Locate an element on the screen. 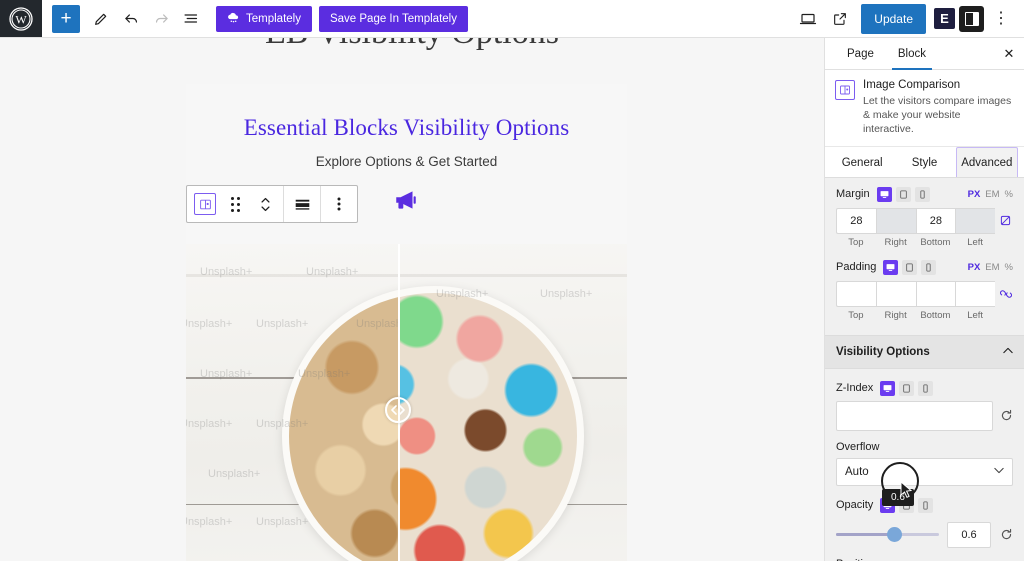 This screenshot has width=1024, height=561. tab-style: Style is located at coordinates (924, 162).